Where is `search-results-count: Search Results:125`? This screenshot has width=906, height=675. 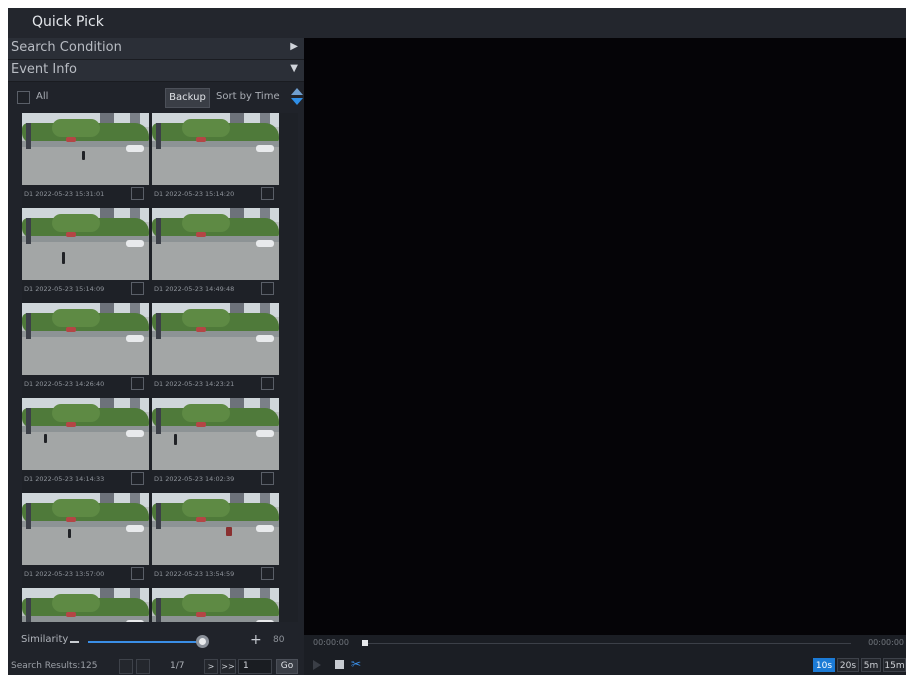
search-results-count: Search Results:125 is located at coordinates (54, 666).